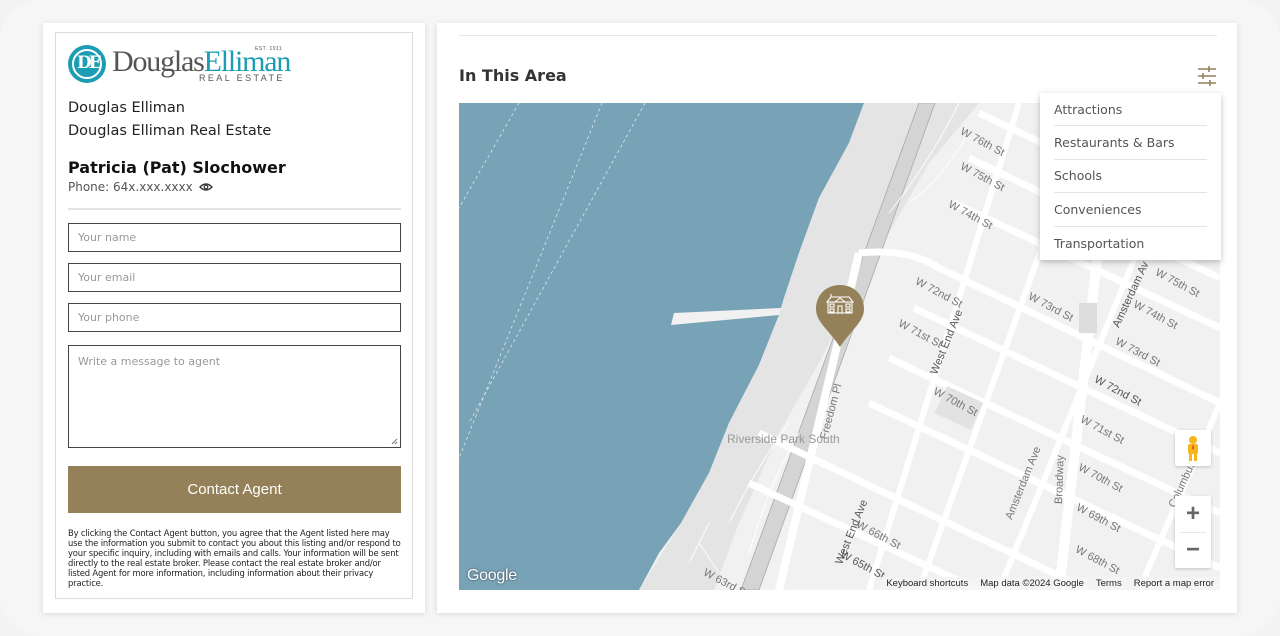  I want to click on message-textarea: Write a message to agent, so click(234, 396).